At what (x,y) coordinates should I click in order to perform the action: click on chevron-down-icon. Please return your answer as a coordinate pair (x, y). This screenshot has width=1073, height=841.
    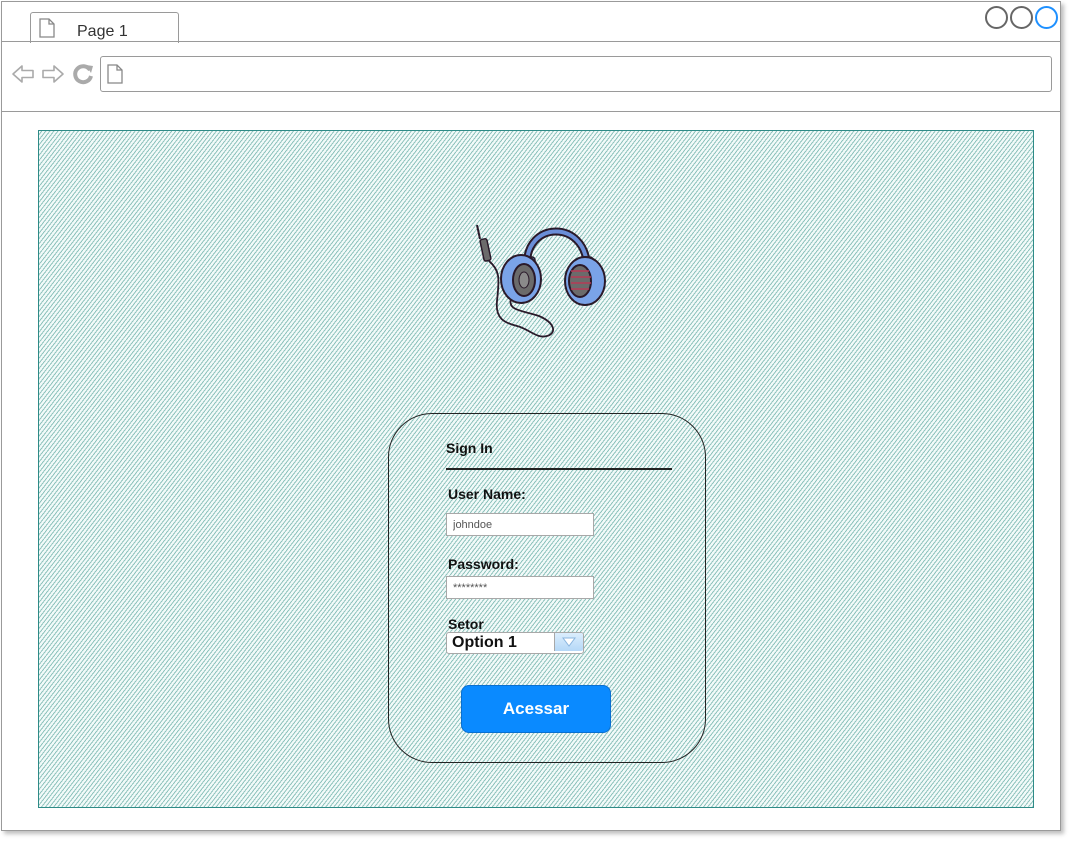
    Looking at the image, I should click on (568, 642).